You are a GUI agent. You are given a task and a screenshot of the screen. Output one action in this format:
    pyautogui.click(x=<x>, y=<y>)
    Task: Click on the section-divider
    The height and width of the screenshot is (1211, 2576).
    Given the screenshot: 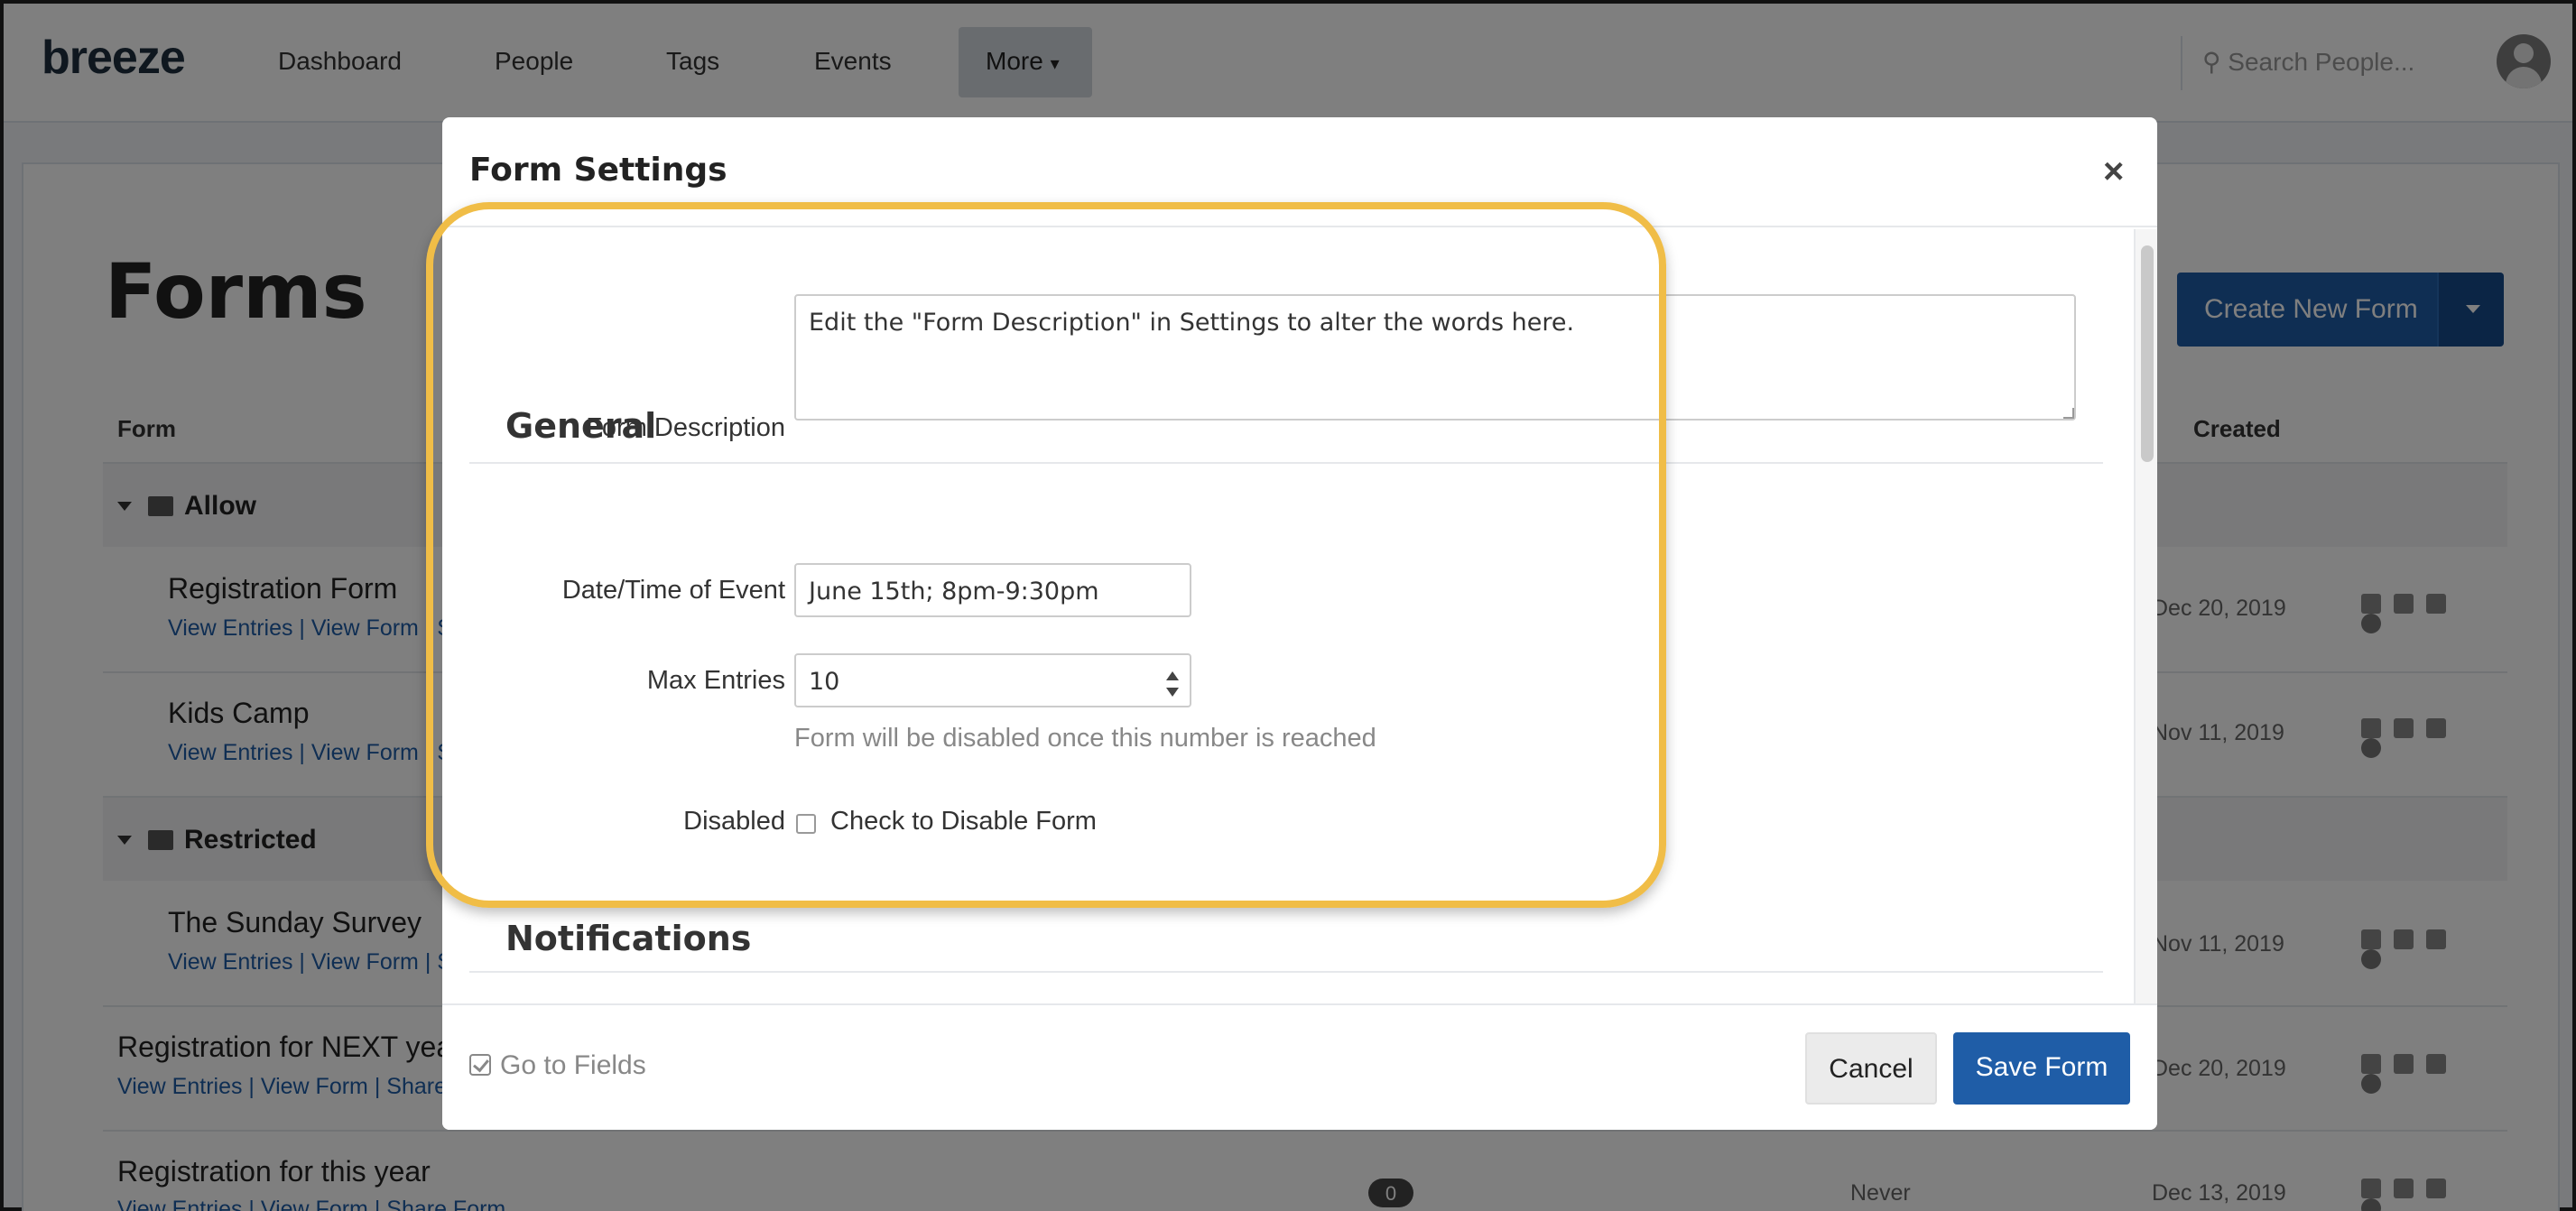 What is the action you would take?
    pyautogui.click(x=1286, y=972)
    